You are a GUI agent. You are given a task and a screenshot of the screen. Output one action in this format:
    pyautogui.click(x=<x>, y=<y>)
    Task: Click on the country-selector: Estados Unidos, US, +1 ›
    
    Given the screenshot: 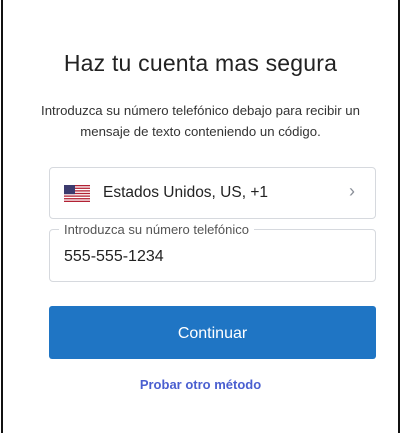 What is the action you would take?
    pyautogui.click(x=212, y=193)
    